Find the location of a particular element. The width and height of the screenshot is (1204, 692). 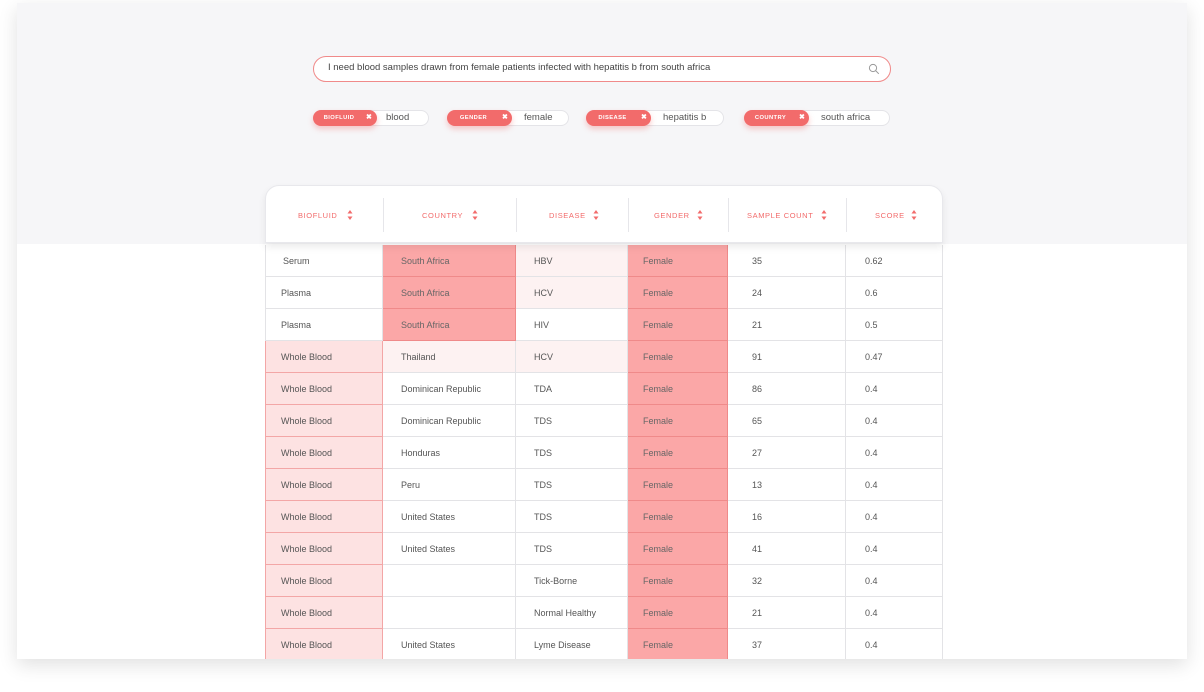

filter-chip: COUNTRY ✖ is located at coordinates (776, 118).